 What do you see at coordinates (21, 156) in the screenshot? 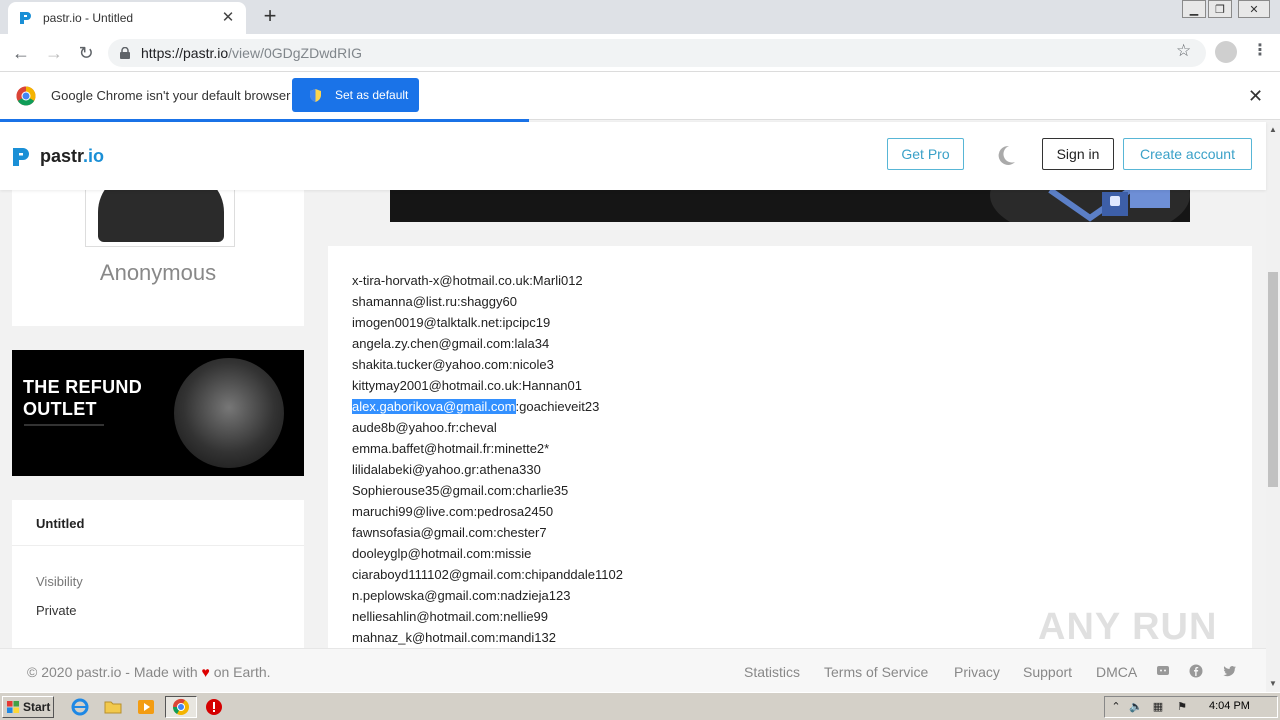
I see `pastr-logo-icon` at bounding box center [21, 156].